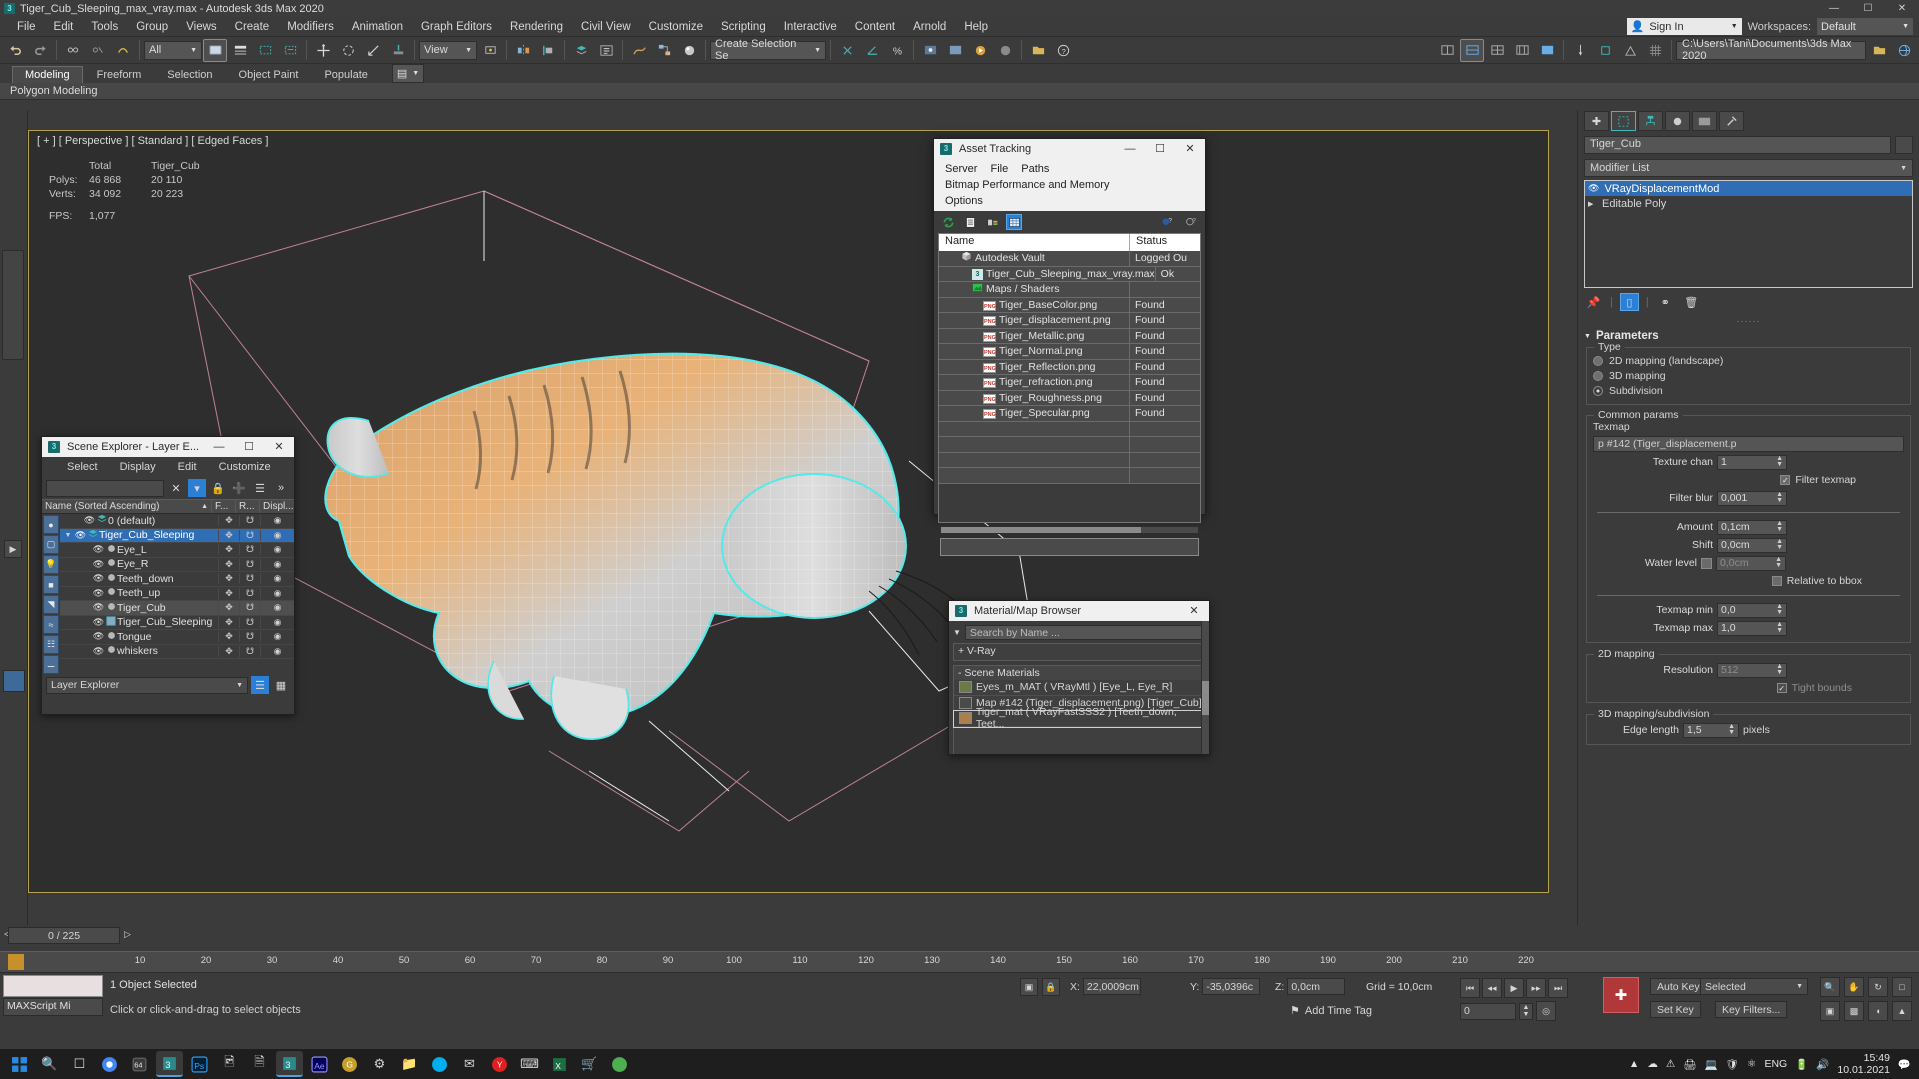 The image size is (1919, 1079). I want to click on material-list-scrollbar, so click(1205, 687).